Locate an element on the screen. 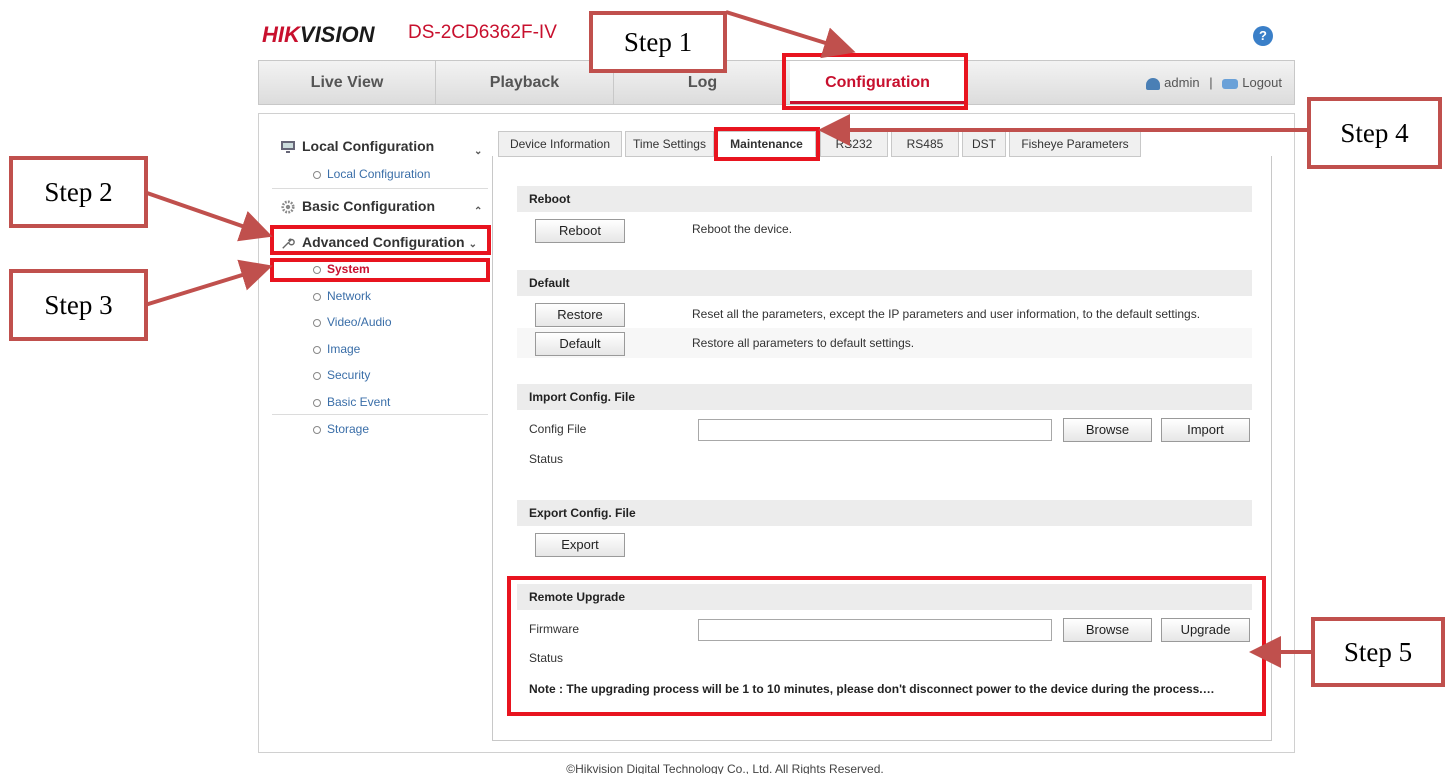  step-5-label: Step 5 is located at coordinates (1378, 652).